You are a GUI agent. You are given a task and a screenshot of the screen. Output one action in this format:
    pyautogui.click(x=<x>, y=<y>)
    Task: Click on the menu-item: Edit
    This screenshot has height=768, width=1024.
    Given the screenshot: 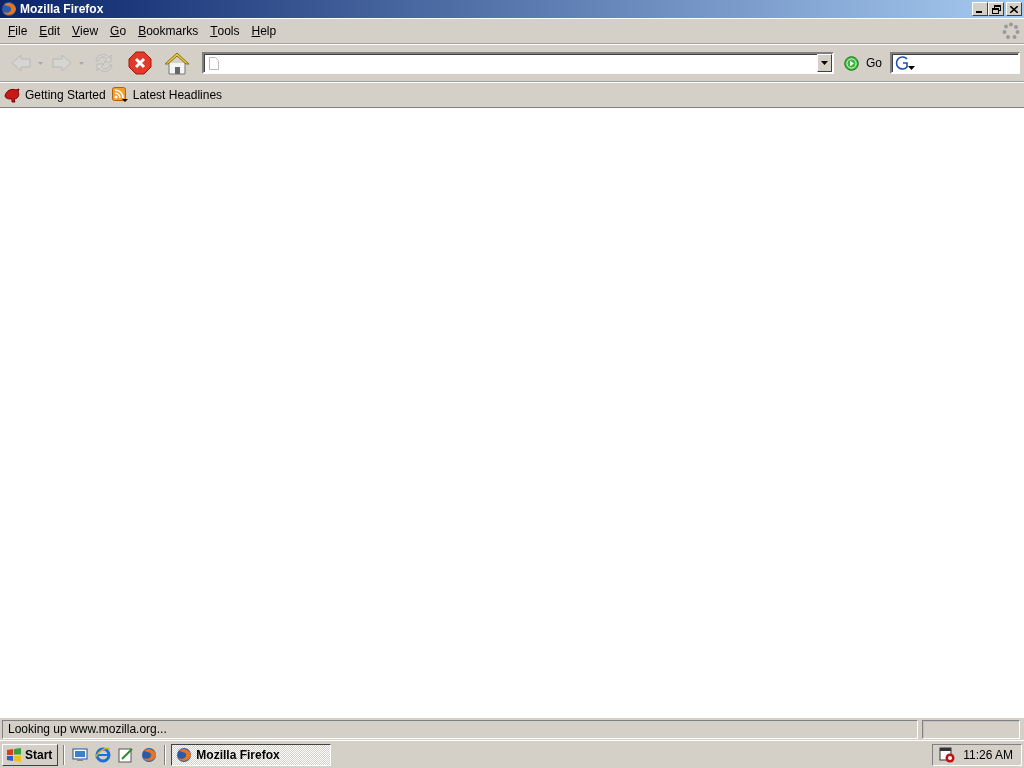 What is the action you would take?
    pyautogui.click(x=50, y=31)
    